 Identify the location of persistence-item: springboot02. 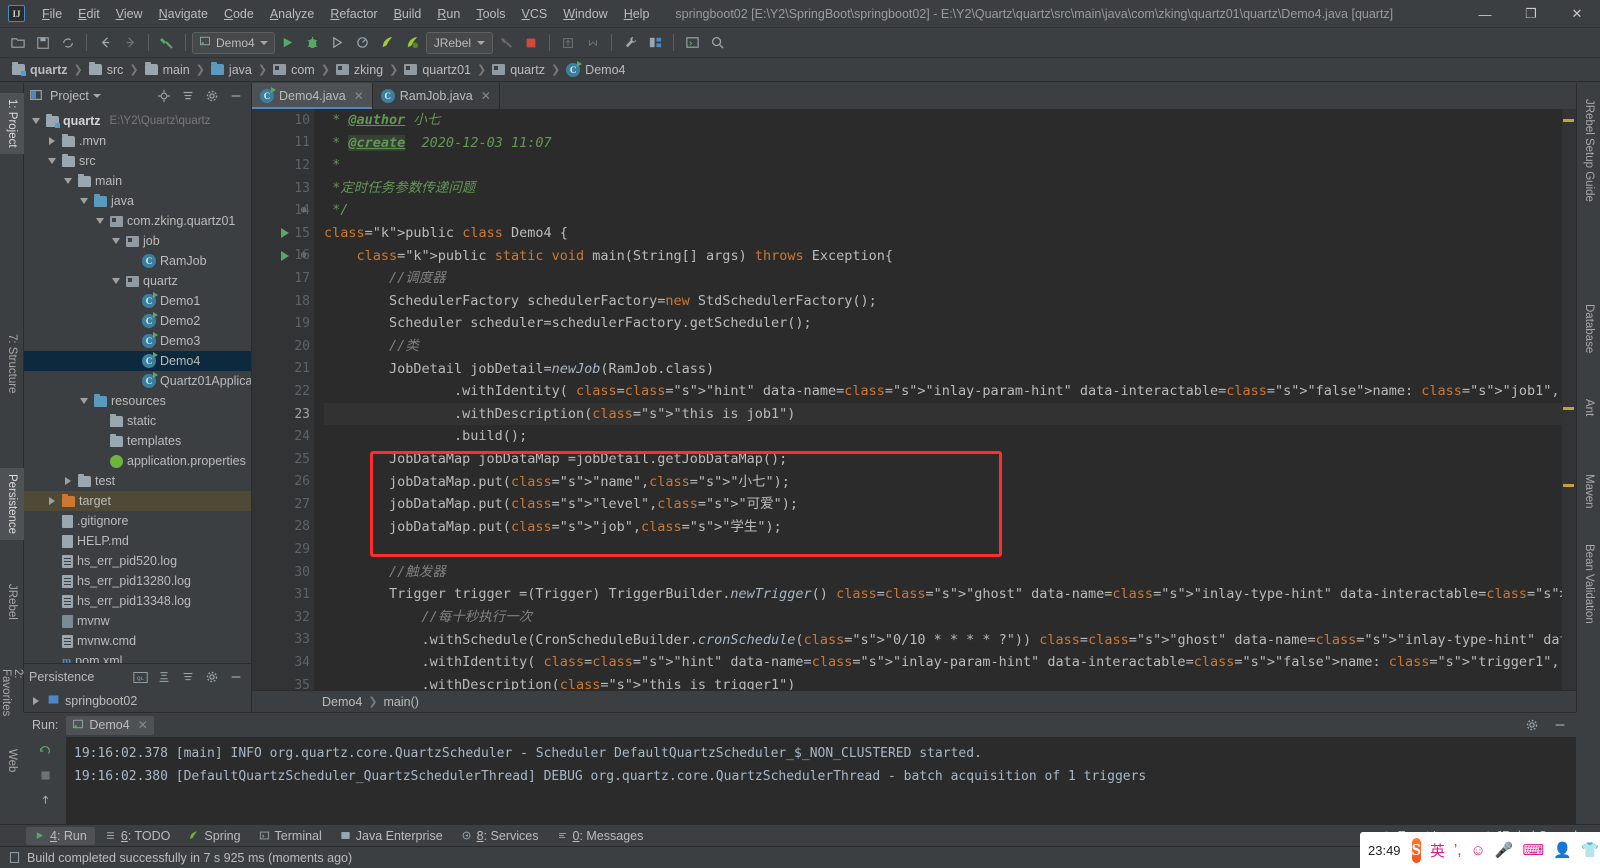
(137, 701).